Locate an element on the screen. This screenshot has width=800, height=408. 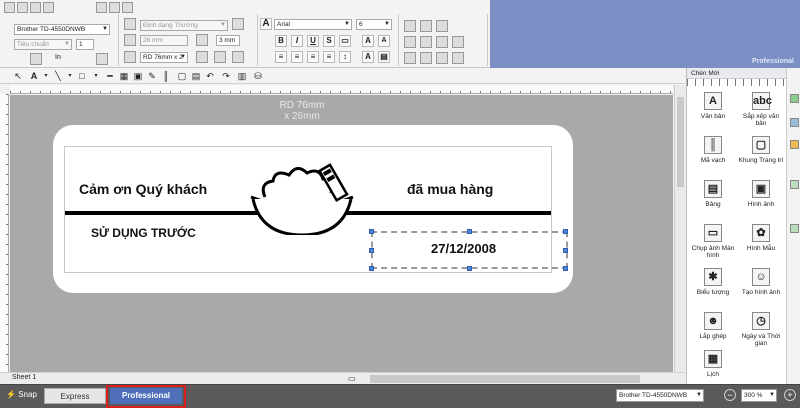
layout-icon is located at coordinates (101, 7).